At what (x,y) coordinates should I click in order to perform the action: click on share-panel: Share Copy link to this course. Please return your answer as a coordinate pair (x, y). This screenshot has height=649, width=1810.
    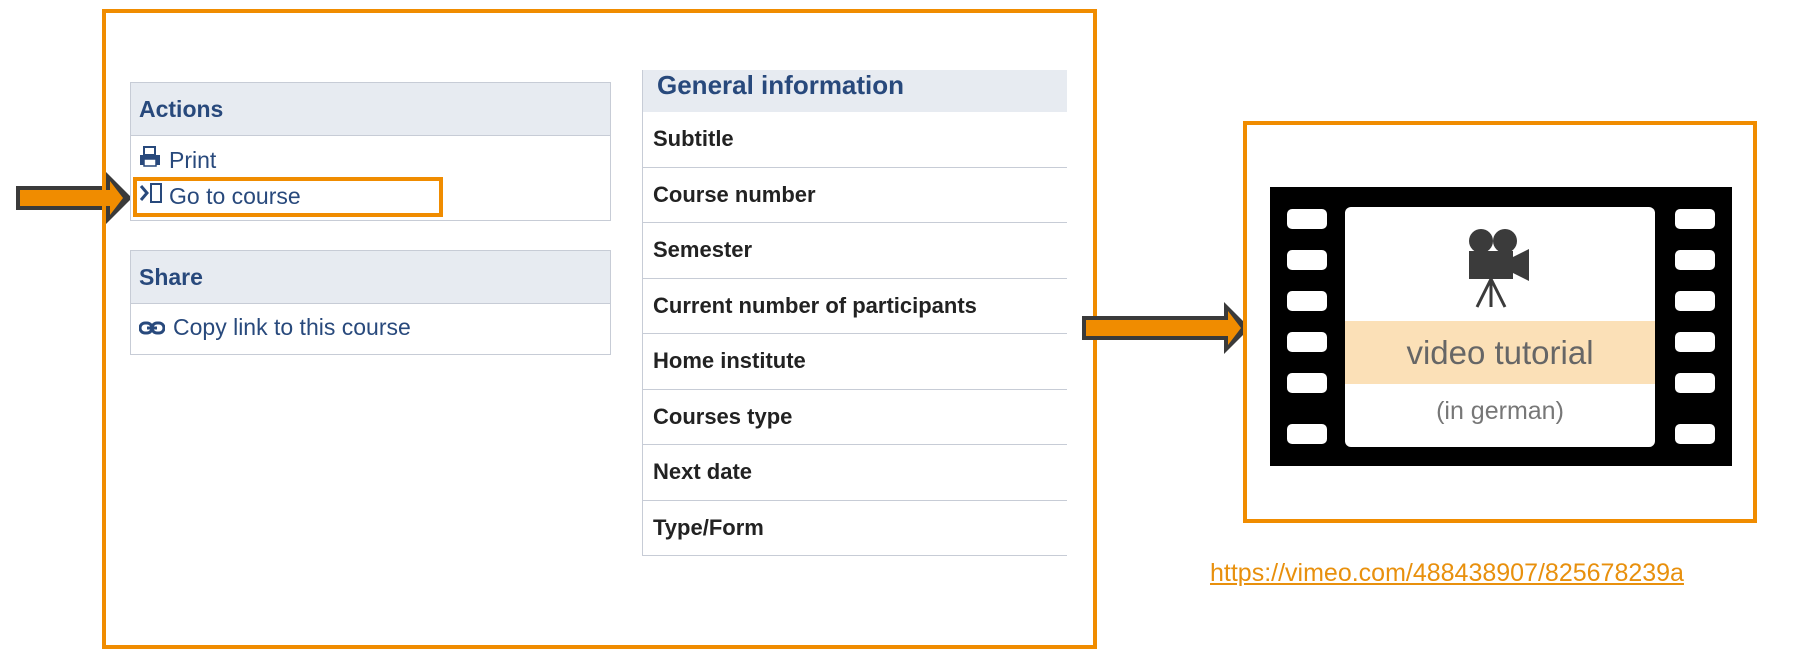
    Looking at the image, I should click on (370, 302).